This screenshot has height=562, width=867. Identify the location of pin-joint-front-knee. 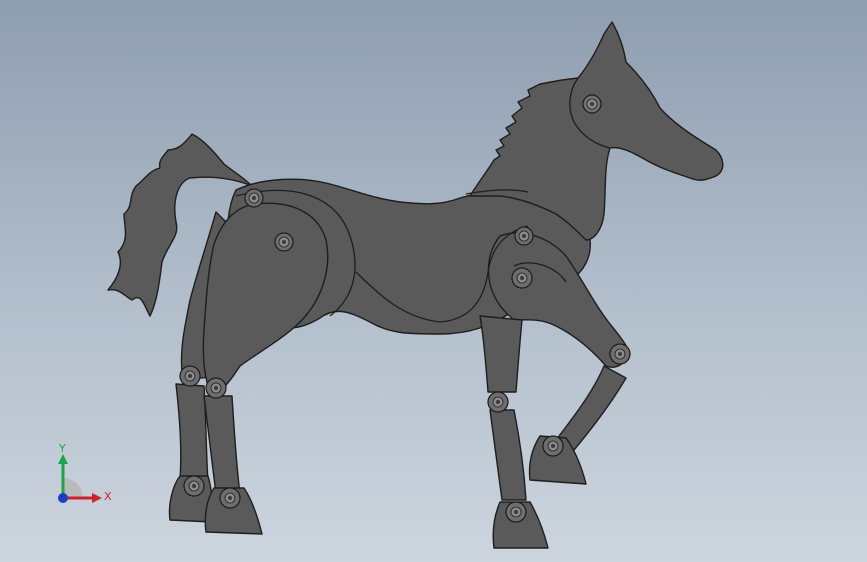
(620, 354).